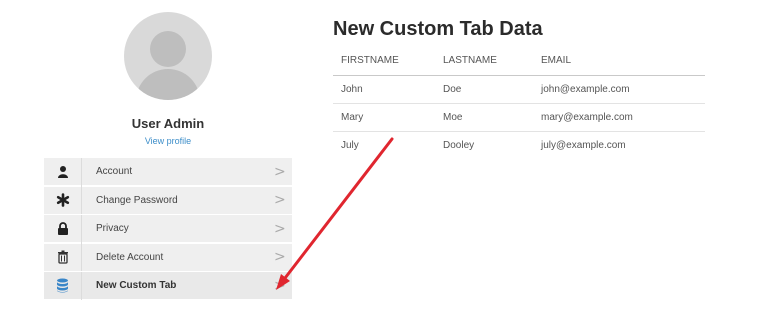  Describe the element at coordinates (484, 117) in the screenshot. I see `cell-lastname: Moe` at that location.